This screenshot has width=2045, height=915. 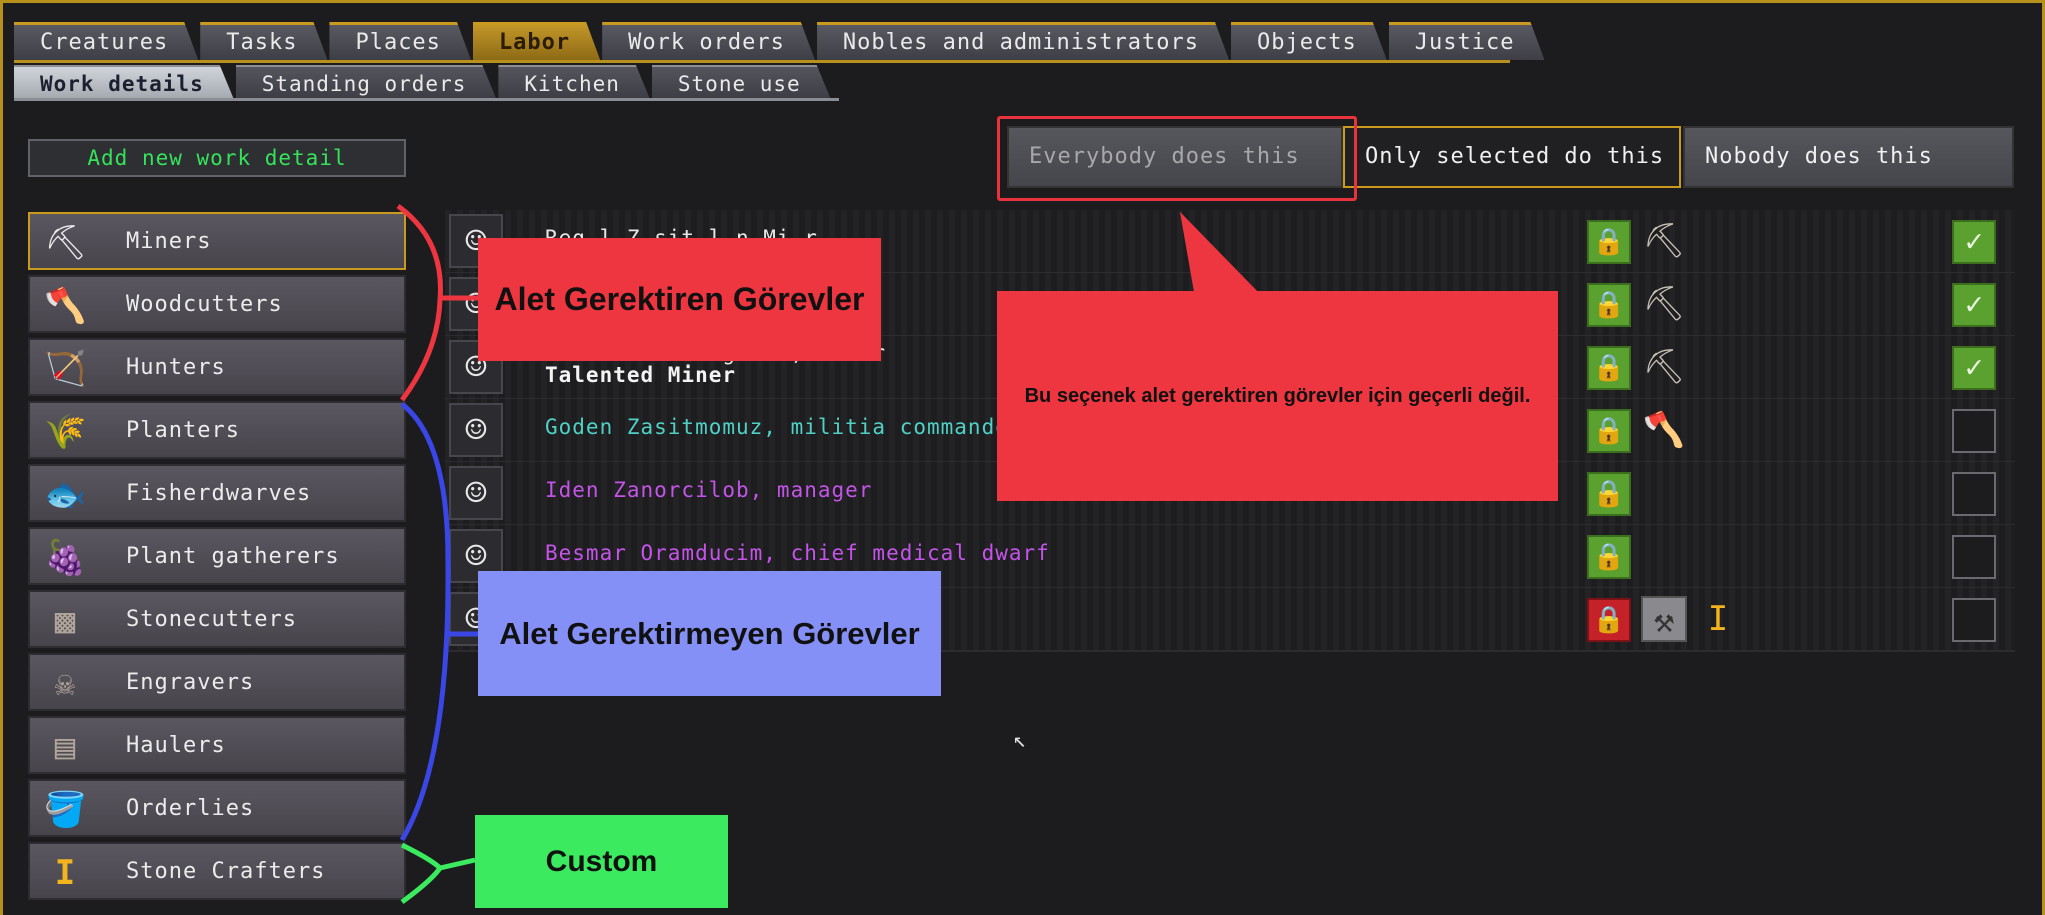 What do you see at coordinates (601, 861) in the screenshot?
I see `custom-label: Custom` at bounding box center [601, 861].